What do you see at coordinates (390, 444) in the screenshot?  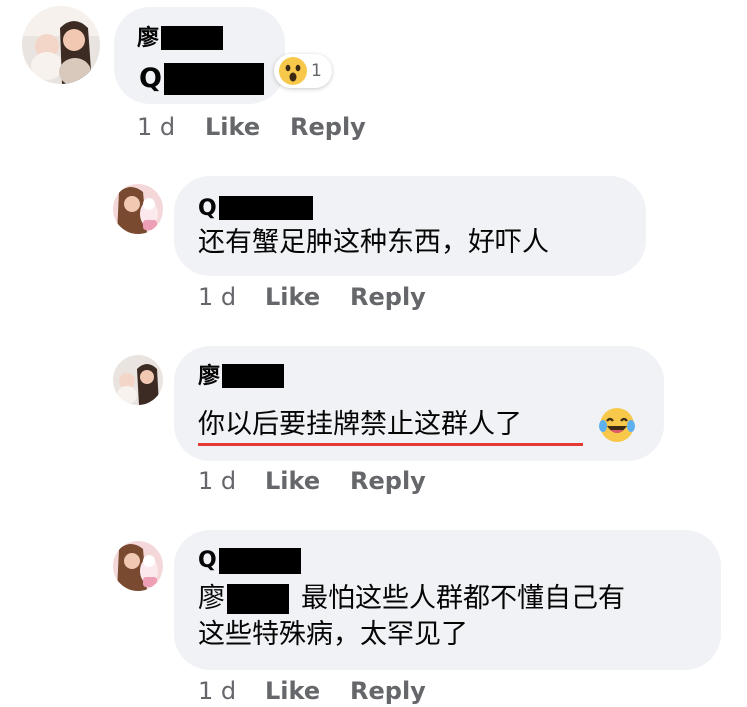 I see `red-underline` at bounding box center [390, 444].